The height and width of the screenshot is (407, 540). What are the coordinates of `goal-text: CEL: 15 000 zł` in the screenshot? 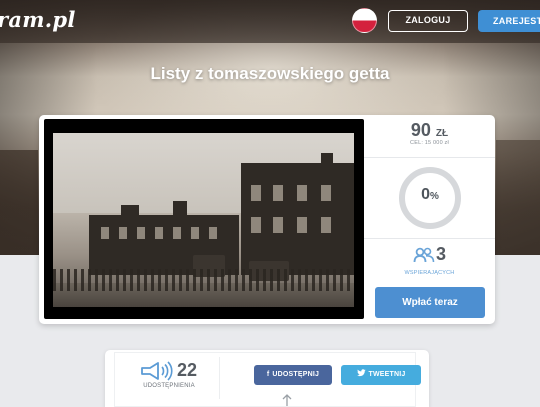 It's located at (429, 143).